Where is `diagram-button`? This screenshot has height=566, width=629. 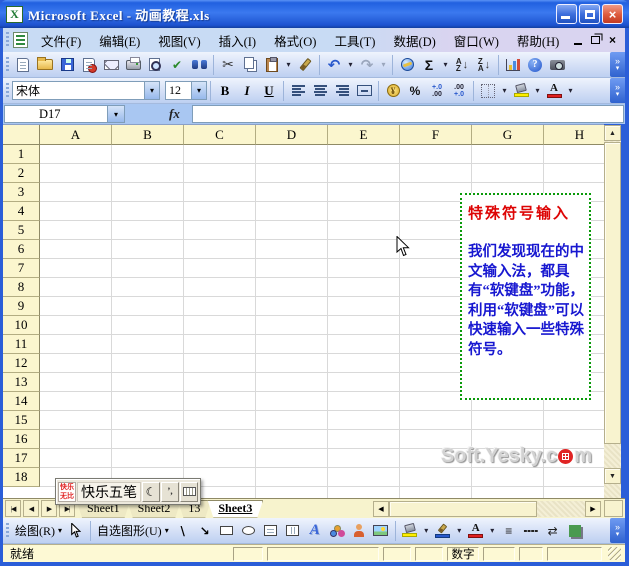 diagram-button is located at coordinates (337, 531).